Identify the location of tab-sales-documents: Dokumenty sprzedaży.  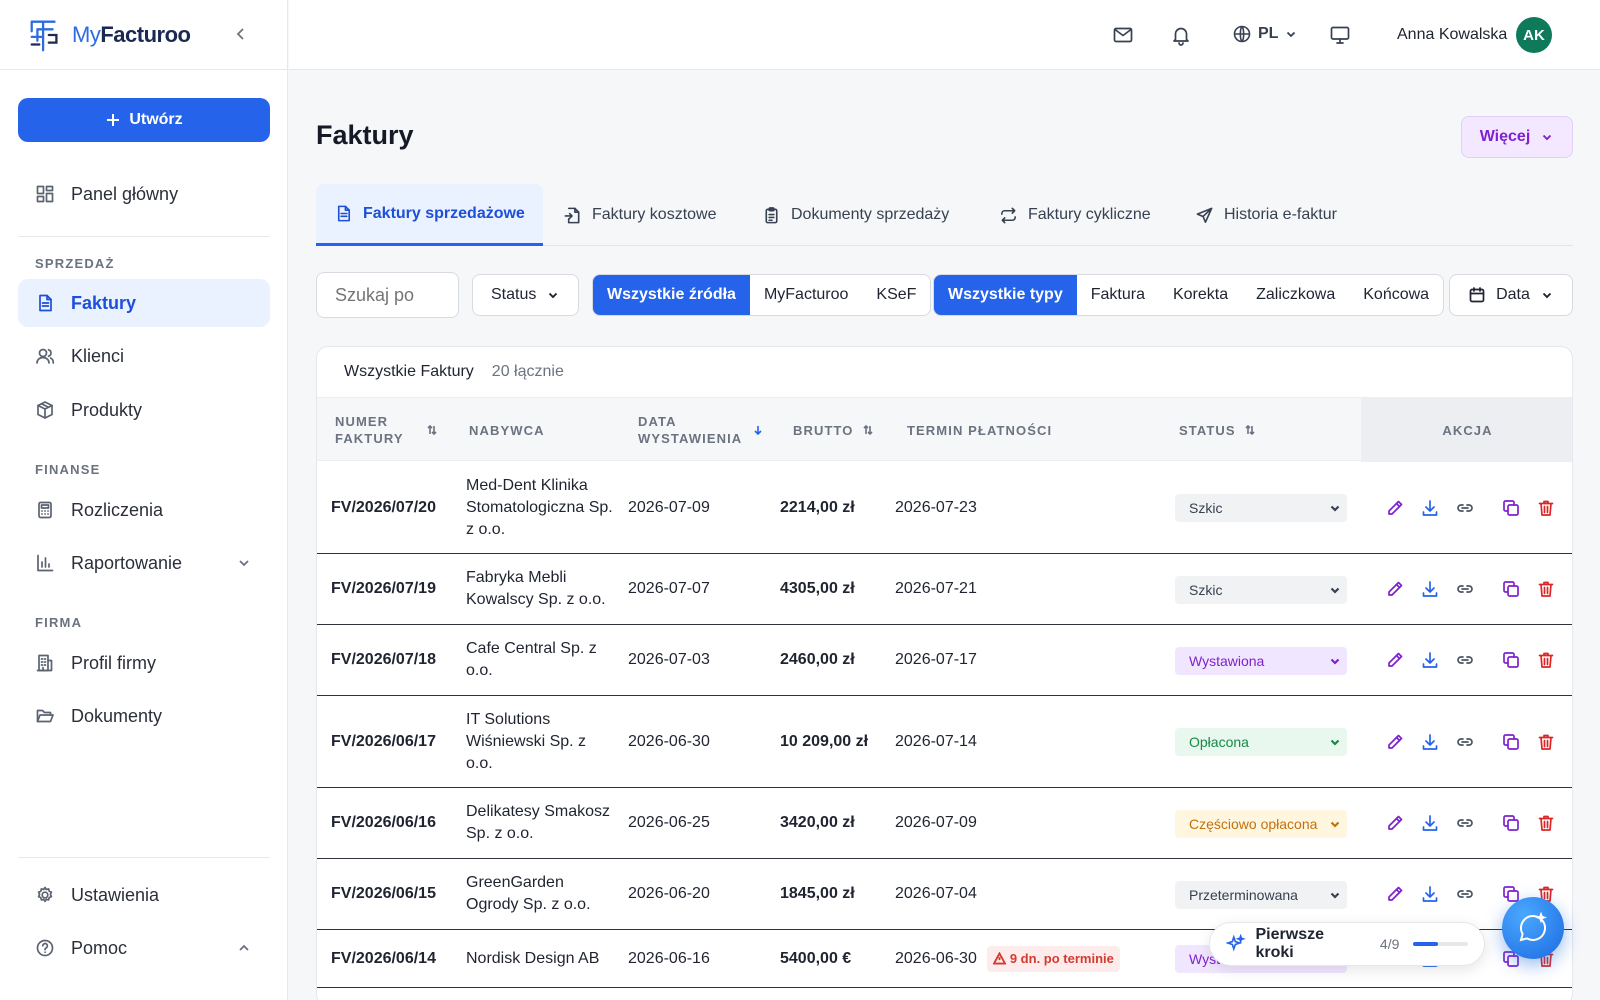
(855, 215).